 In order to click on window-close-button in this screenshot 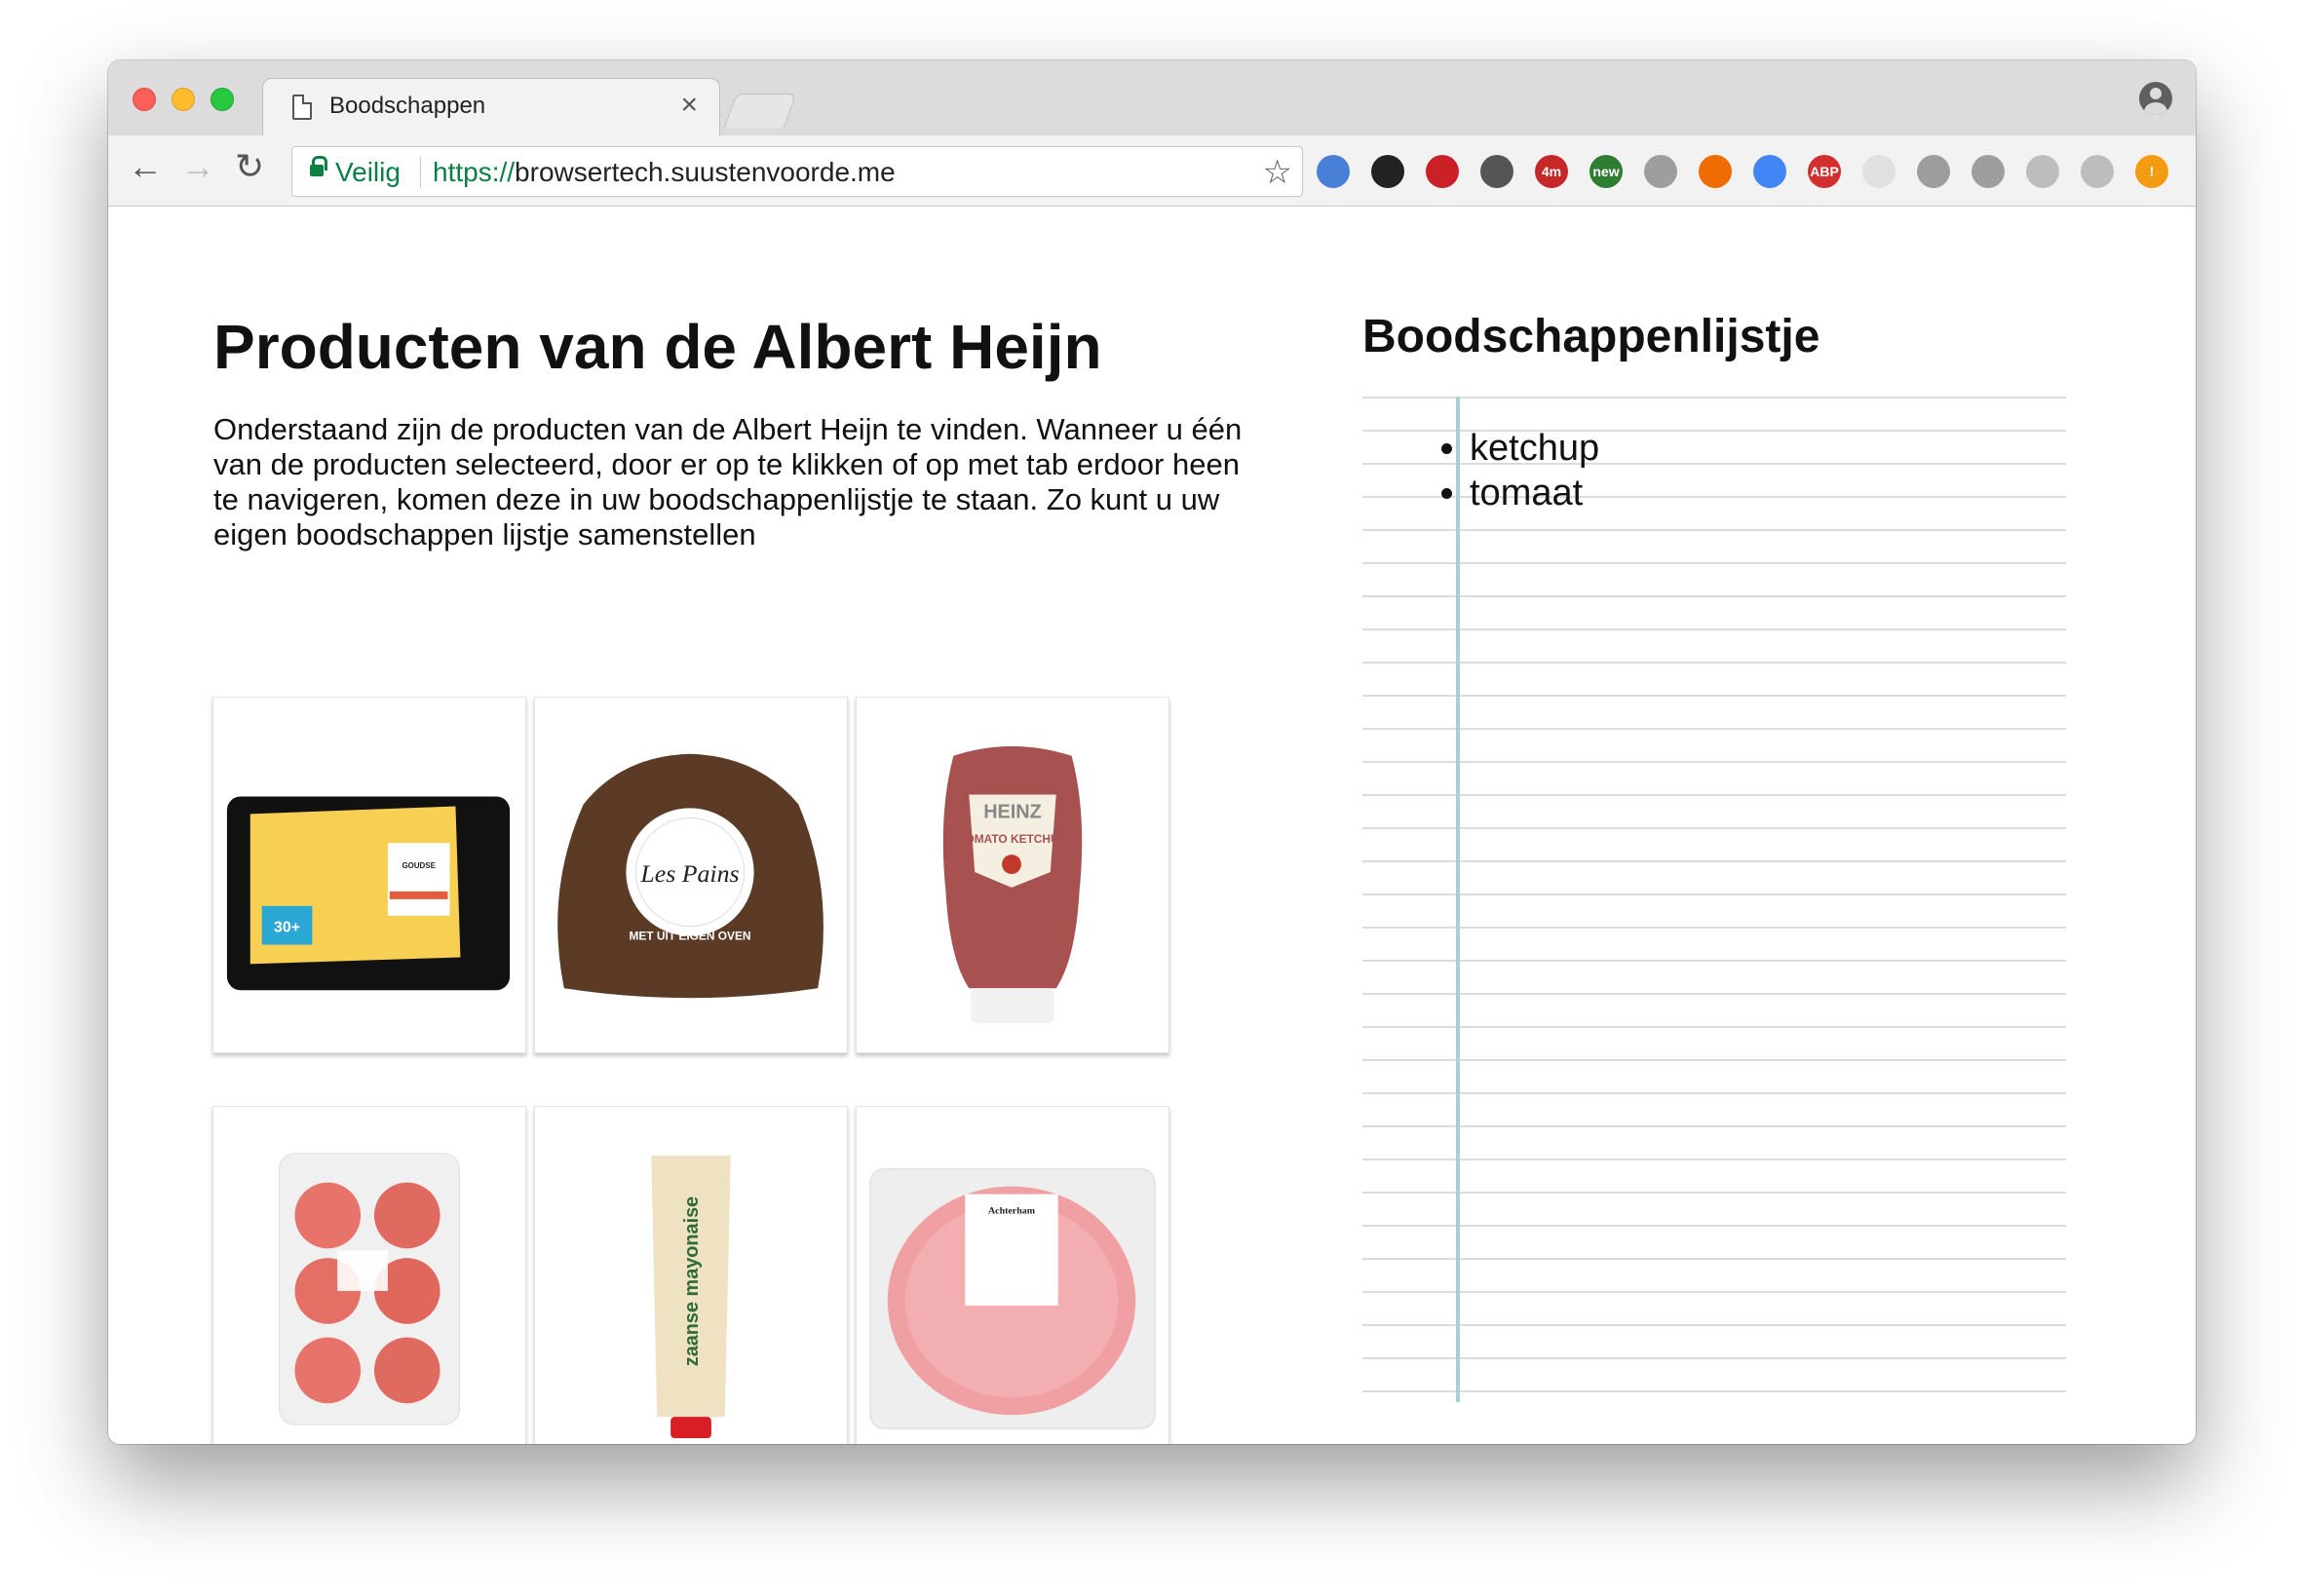, I will do `click(144, 100)`.